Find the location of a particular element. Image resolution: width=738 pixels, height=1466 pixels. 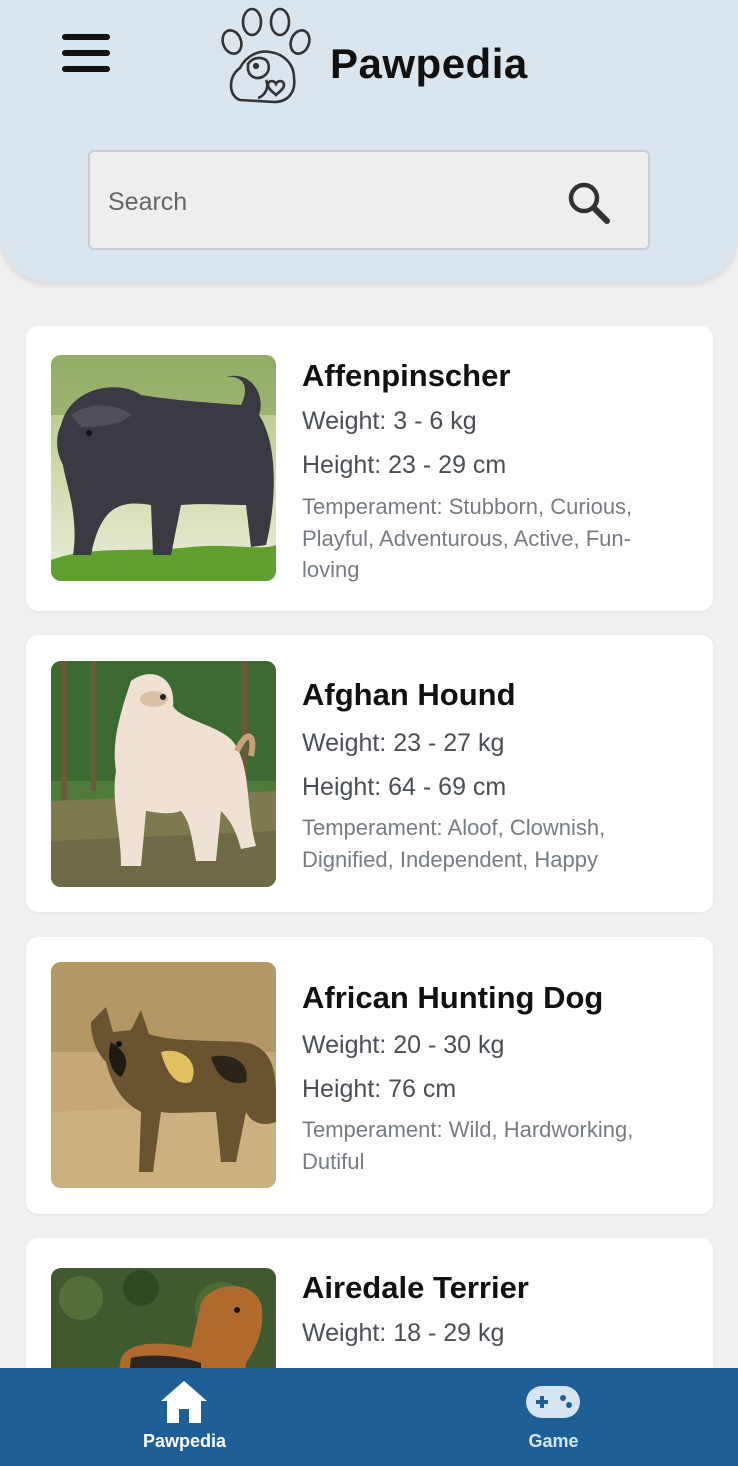

nav-tab-pawpedia: Pawpedia is located at coordinates (184, 1417).